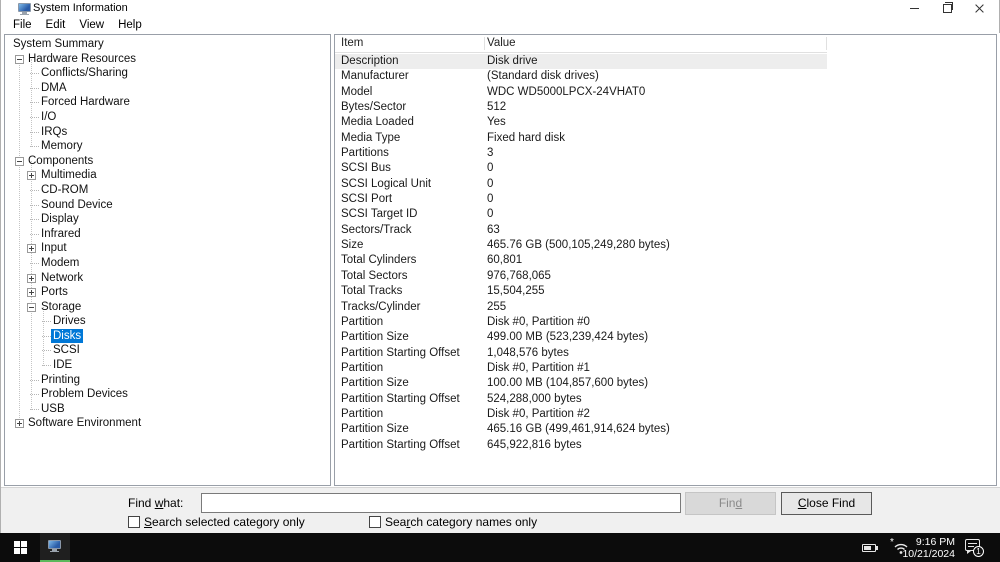  What do you see at coordinates (167, 278) in the screenshot?
I see `tree-item-network: Network` at bounding box center [167, 278].